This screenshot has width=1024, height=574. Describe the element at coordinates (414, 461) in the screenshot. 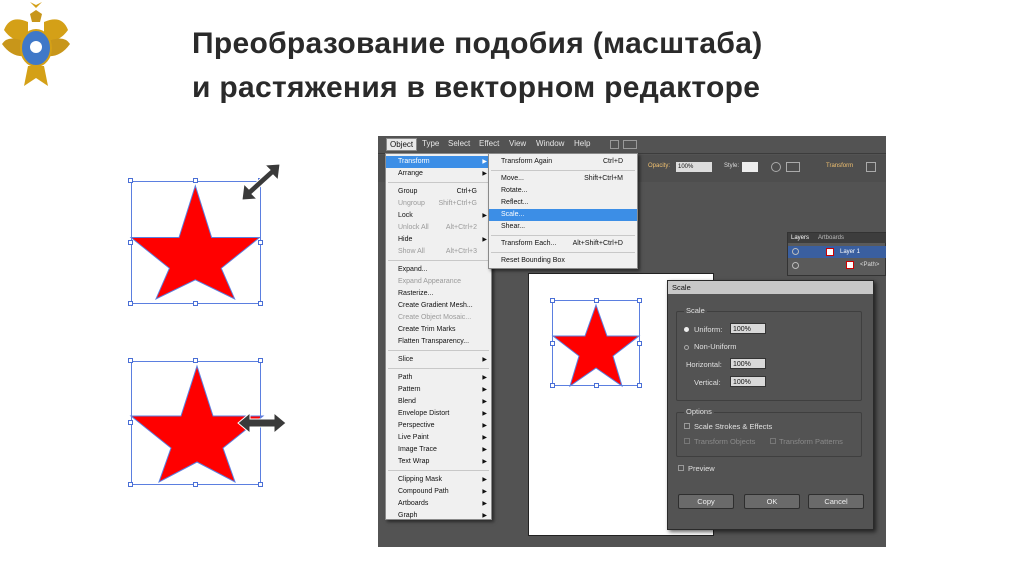

I see `menu-item-label: Text Wrap` at that location.